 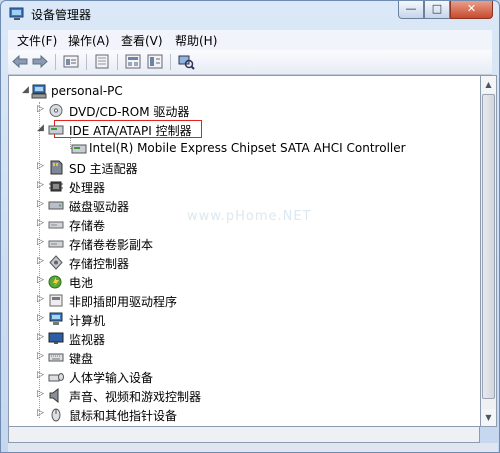 What do you see at coordinates (56, 357) in the screenshot?
I see `keyboard-icon` at bounding box center [56, 357].